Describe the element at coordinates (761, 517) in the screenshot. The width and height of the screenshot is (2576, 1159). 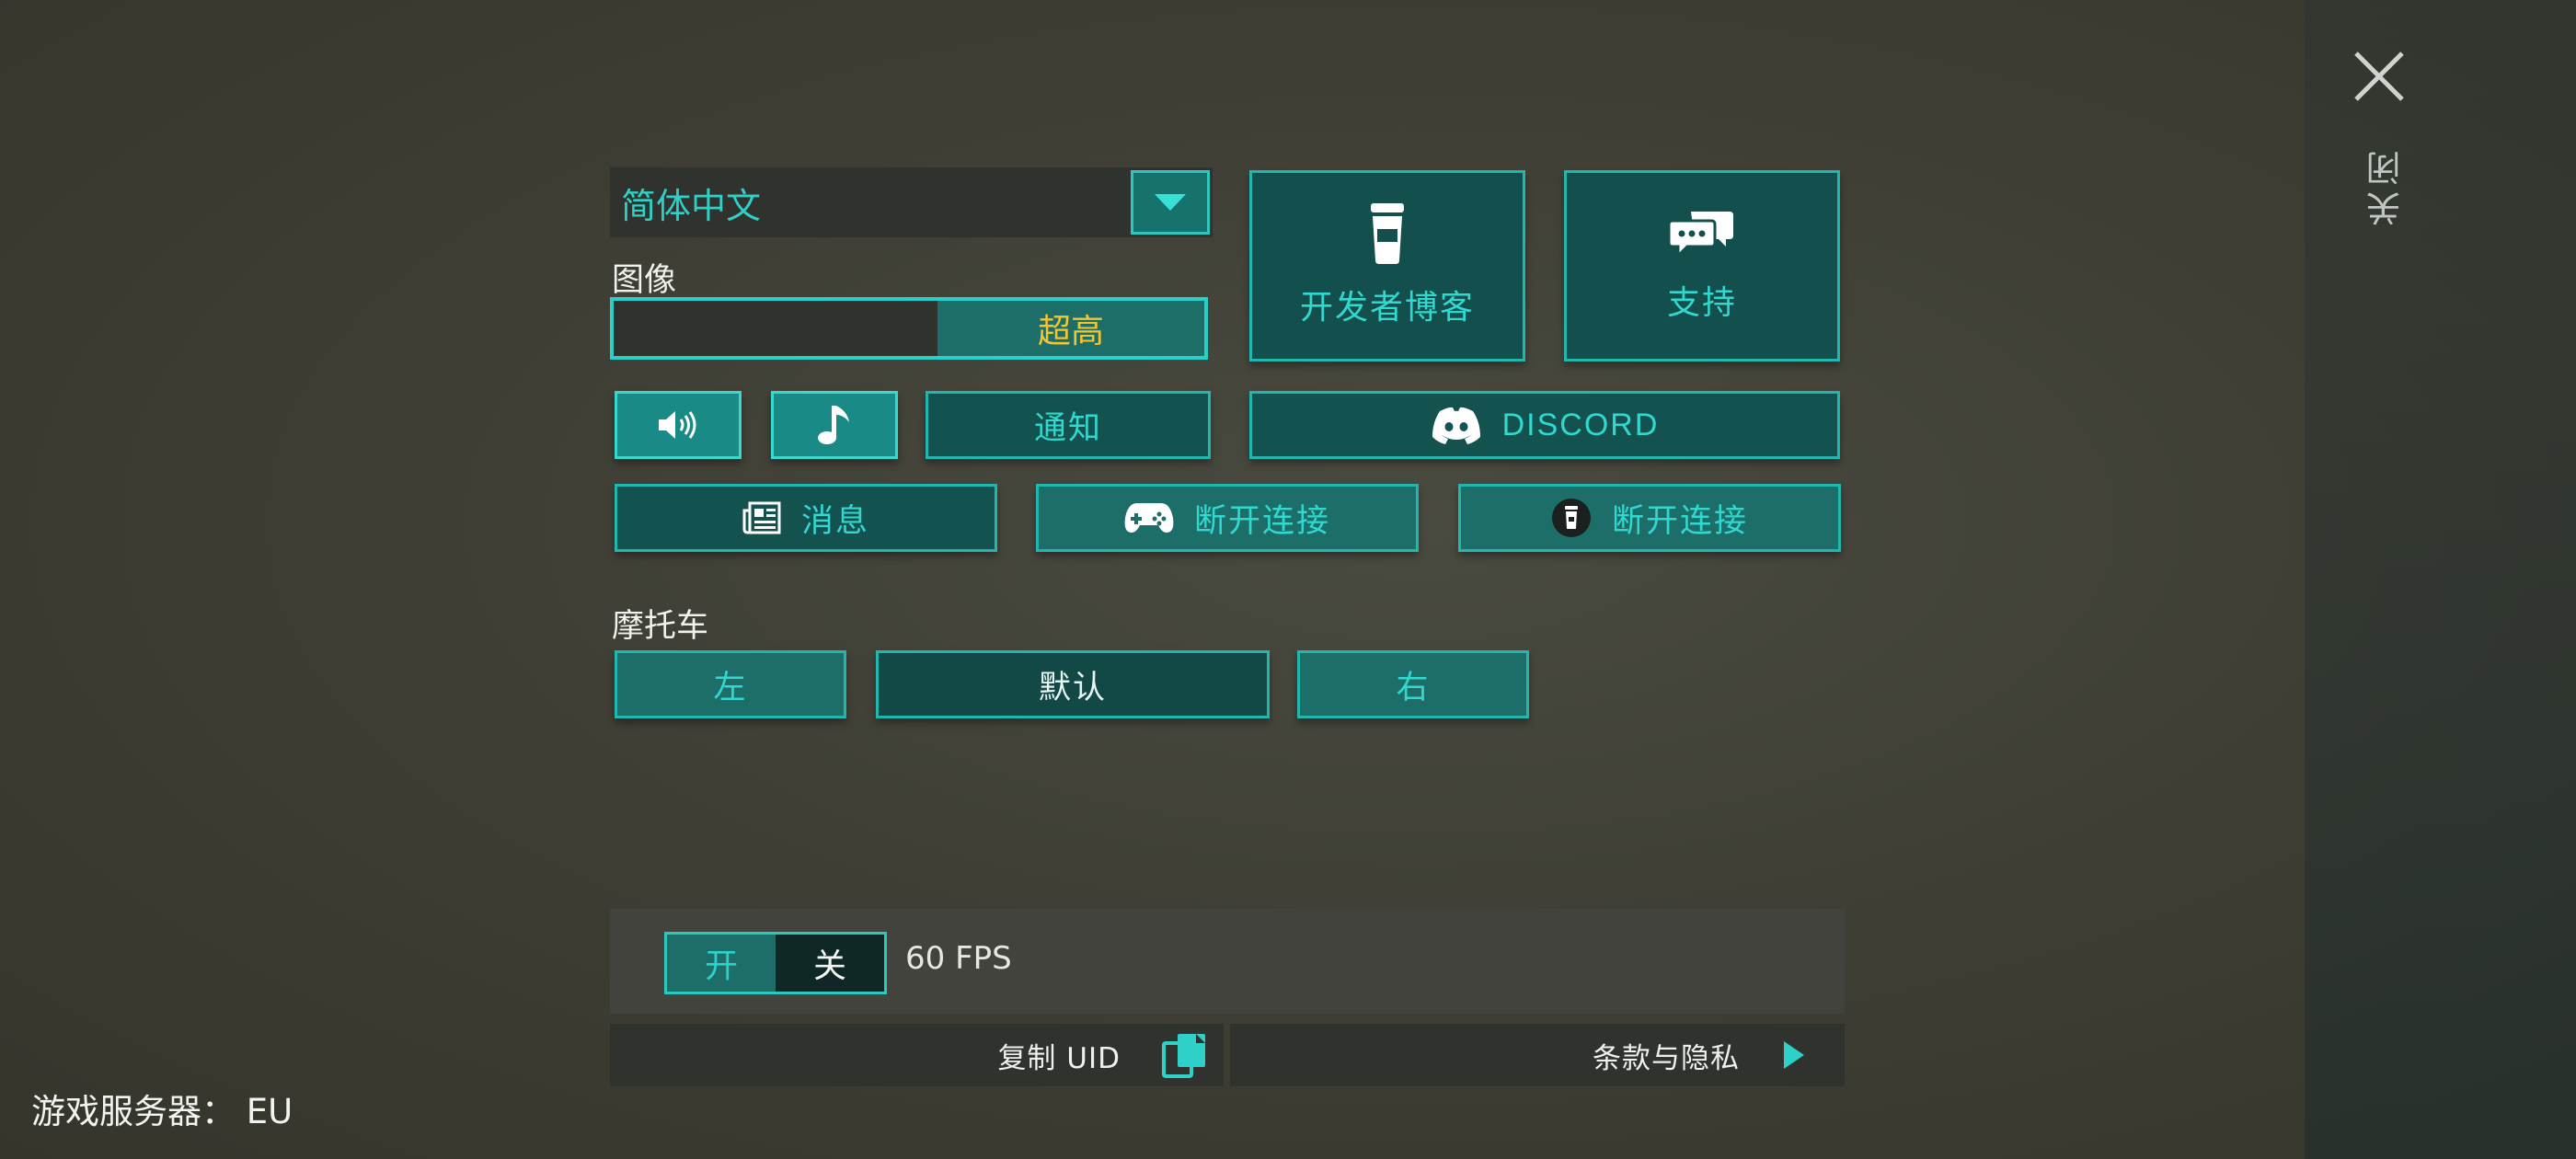
I see `newspaper-icon` at that location.